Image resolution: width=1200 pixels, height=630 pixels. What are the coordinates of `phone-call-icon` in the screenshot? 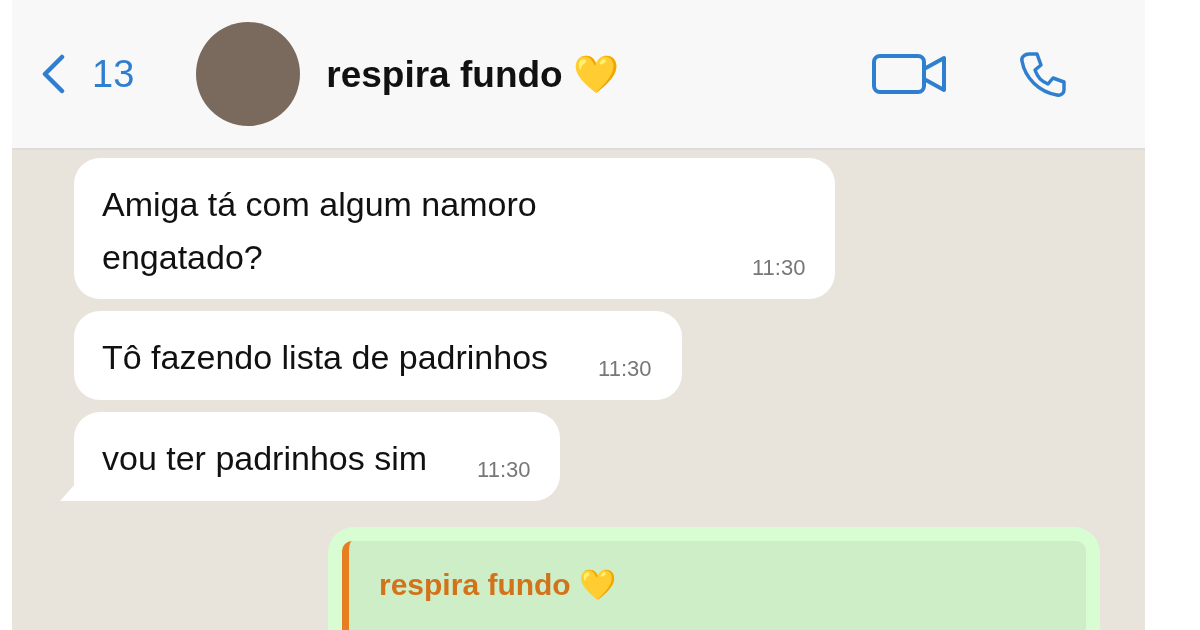 It's located at (1043, 74).